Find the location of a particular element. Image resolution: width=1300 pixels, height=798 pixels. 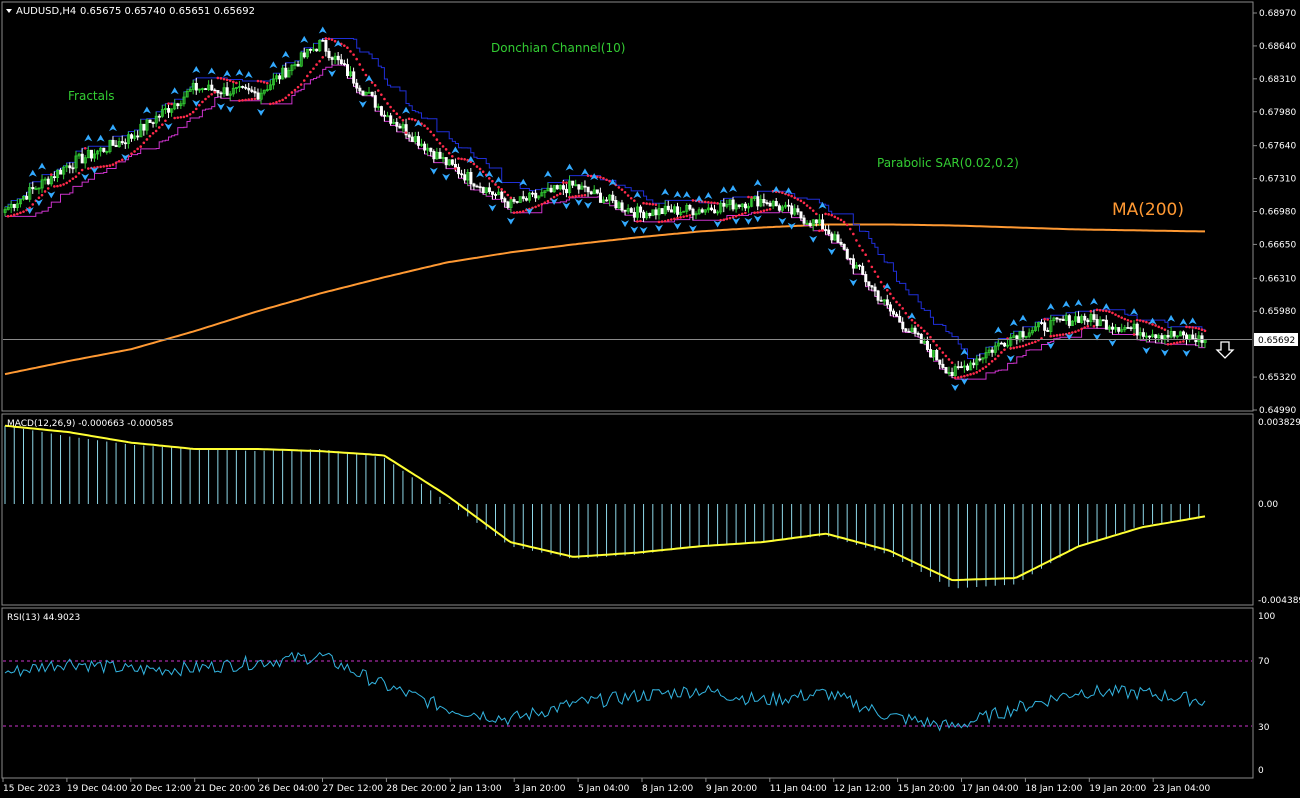

macd-label: MACD(12,26,9) -0.000663 -0.000585 is located at coordinates (90, 424).